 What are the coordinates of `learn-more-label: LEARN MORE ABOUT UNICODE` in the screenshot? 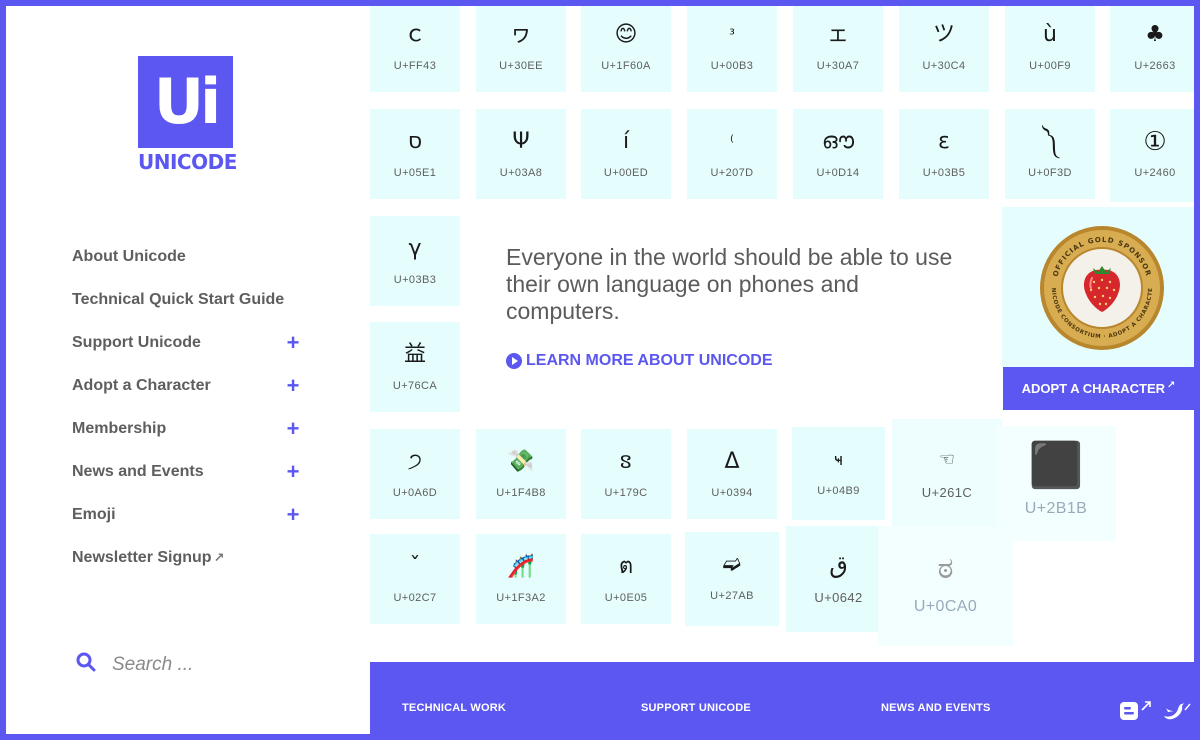 It's located at (649, 360).